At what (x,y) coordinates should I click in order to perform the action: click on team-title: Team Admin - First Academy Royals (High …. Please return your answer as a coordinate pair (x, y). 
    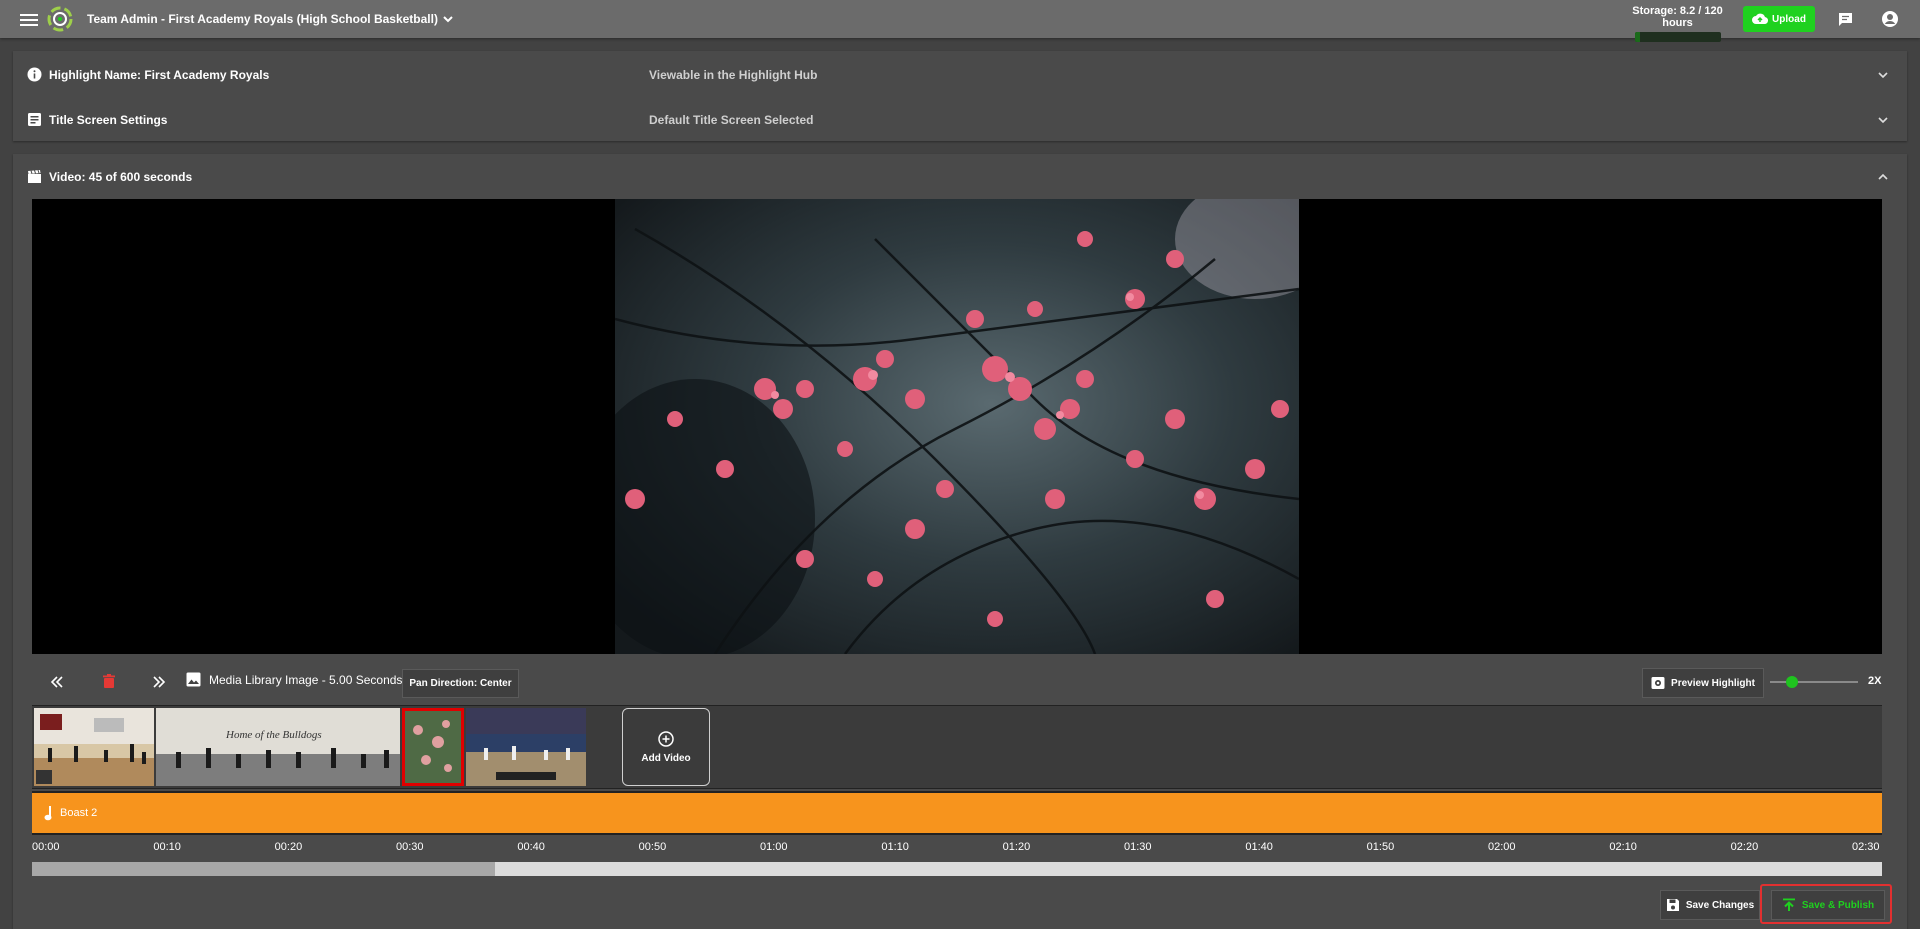
    Looking at the image, I should click on (262, 19).